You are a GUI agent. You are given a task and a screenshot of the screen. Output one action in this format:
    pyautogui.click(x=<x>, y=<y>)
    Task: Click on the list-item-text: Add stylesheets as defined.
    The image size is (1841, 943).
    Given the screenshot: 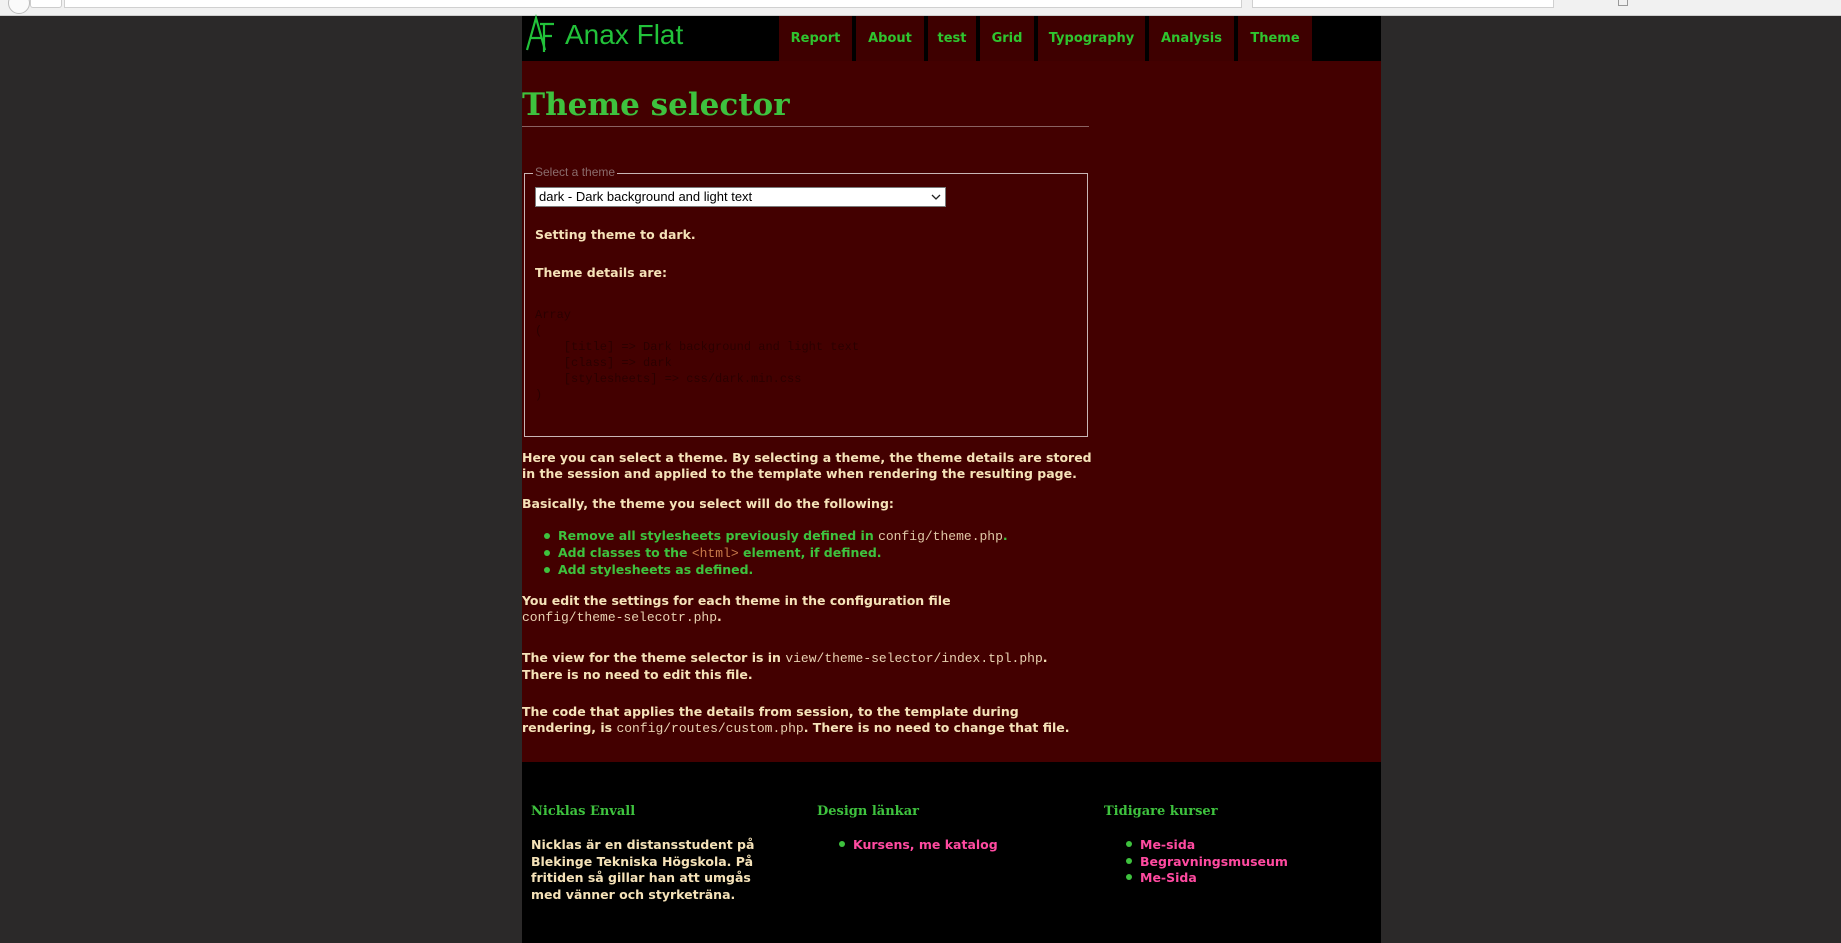 What is the action you would take?
    pyautogui.click(x=656, y=569)
    